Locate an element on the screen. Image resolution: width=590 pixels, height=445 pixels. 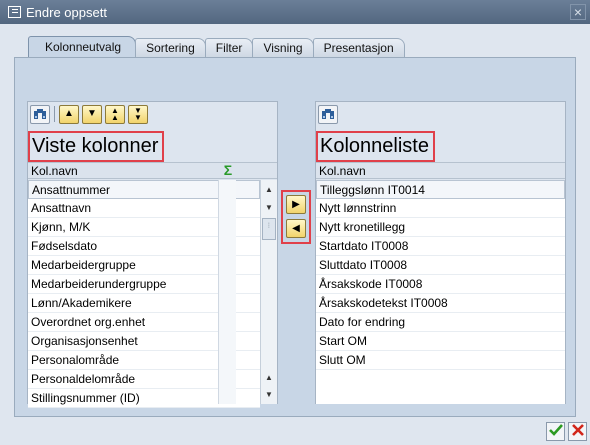
scroll-down-icon: ▼ is located at coordinates (92, 114).